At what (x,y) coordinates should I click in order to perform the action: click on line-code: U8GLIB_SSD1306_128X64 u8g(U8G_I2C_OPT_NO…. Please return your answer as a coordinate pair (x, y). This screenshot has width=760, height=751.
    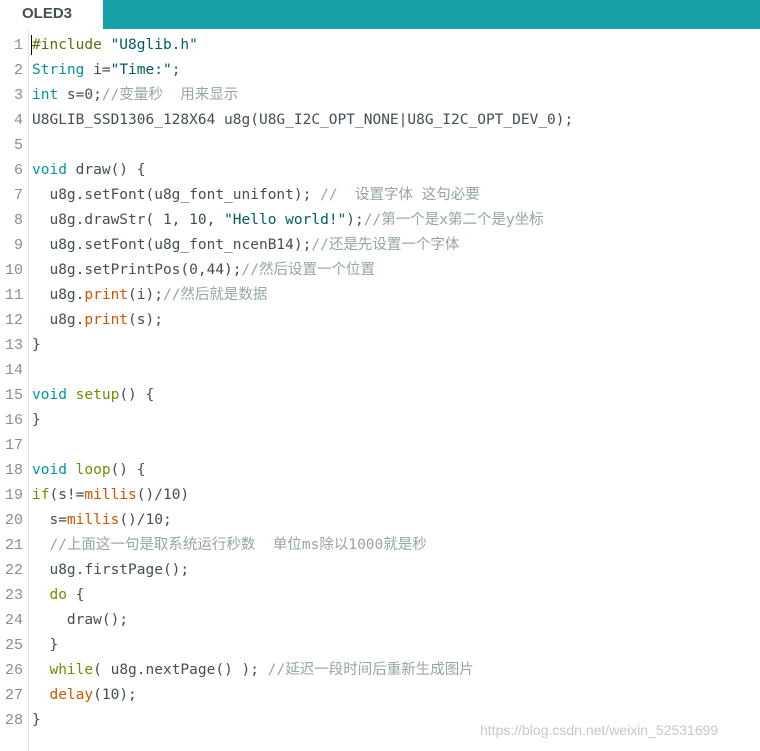
    Looking at the image, I should click on (302, 120).